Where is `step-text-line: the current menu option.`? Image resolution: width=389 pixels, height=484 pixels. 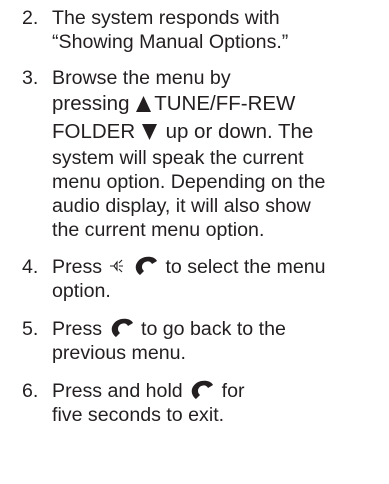
step-text-line: the current menu option. is located at coordinates (158, 230).